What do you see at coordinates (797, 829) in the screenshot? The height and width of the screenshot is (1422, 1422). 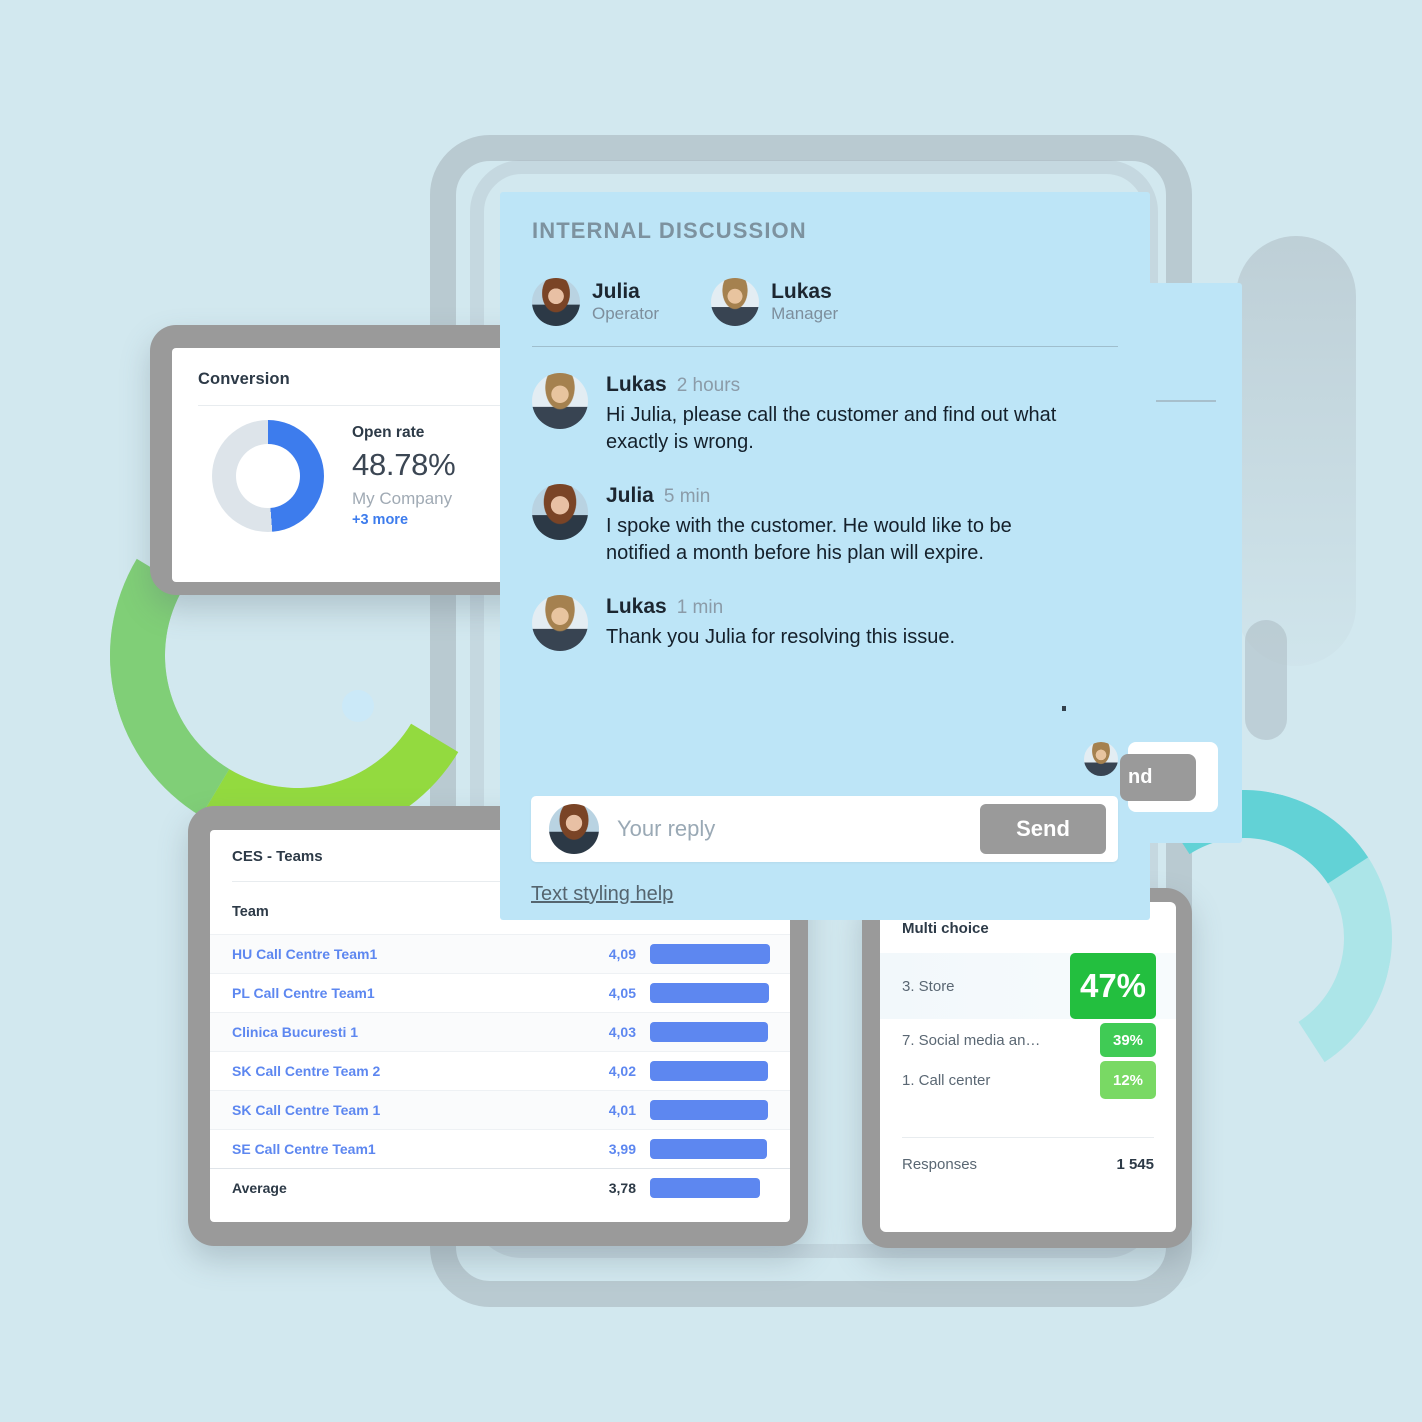 I see `reply-input` at bounding box center [797, 829].